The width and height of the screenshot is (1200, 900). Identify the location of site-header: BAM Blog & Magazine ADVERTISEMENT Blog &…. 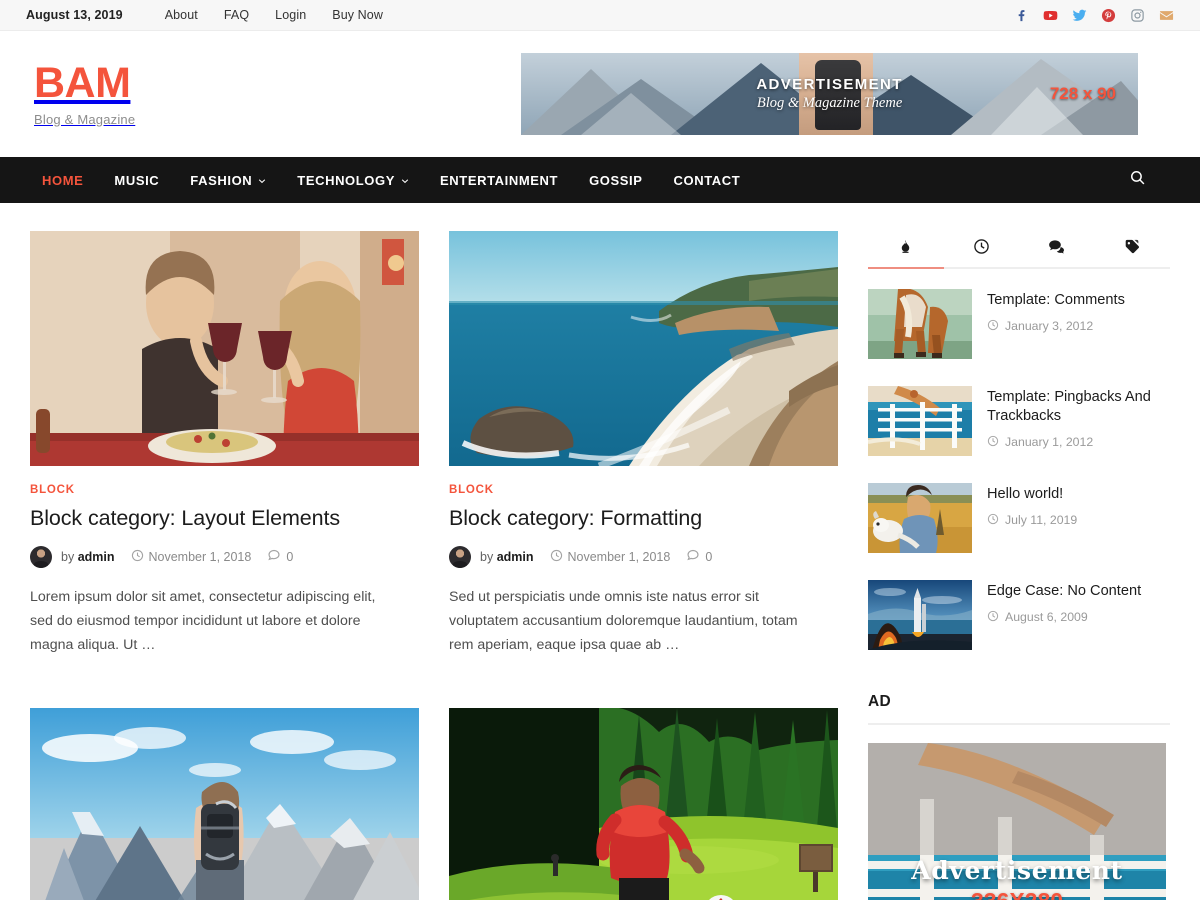
(600, 94).